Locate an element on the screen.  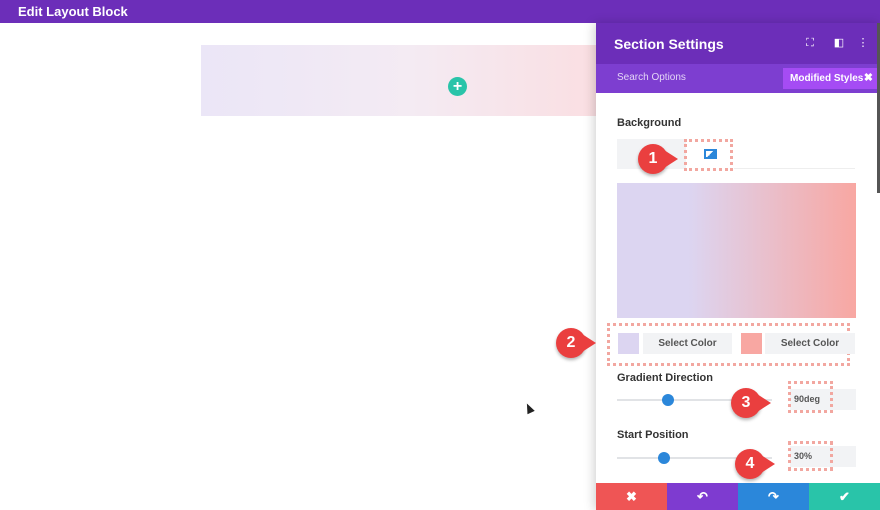
gradient-preview is located at coordinates (736, 250).